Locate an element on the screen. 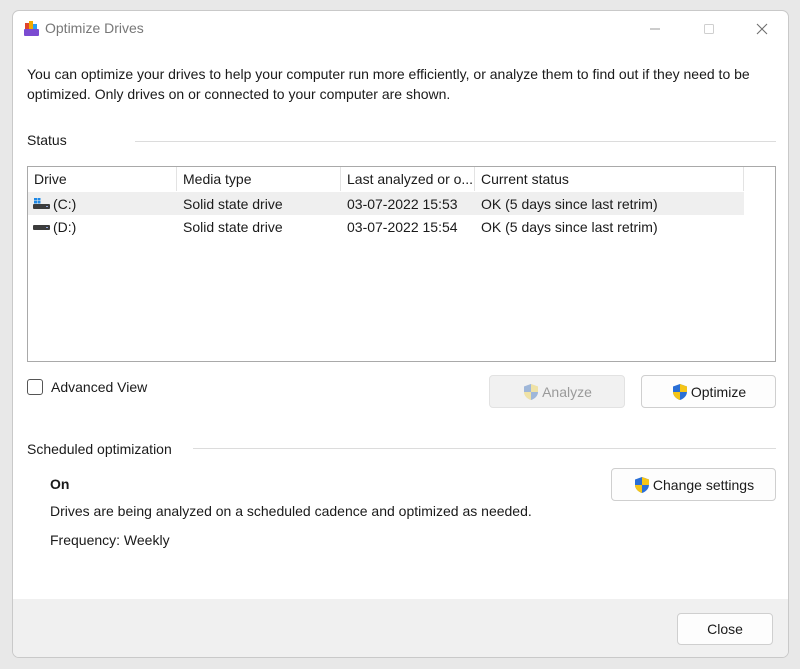  maximize-icon is located at coordinates (709, 29).